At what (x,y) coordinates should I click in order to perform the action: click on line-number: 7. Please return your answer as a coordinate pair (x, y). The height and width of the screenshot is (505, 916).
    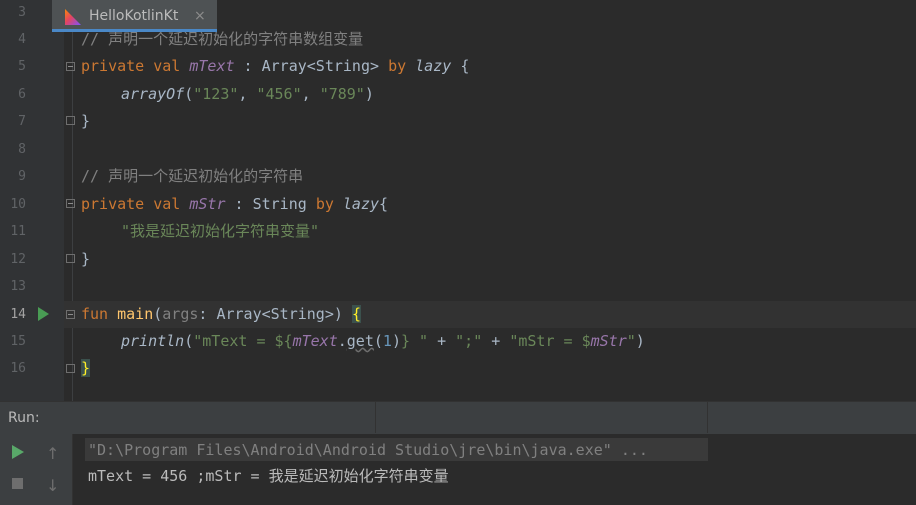
    Looking at the image, I should click on (22, 121).